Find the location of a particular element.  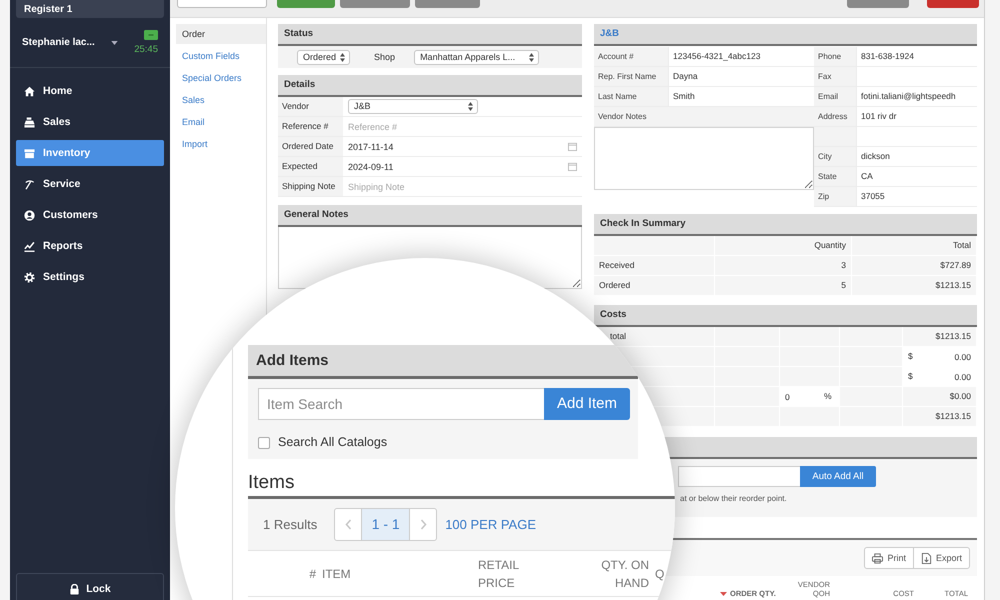

percent-sign: % is located at coordinates (832, 396).